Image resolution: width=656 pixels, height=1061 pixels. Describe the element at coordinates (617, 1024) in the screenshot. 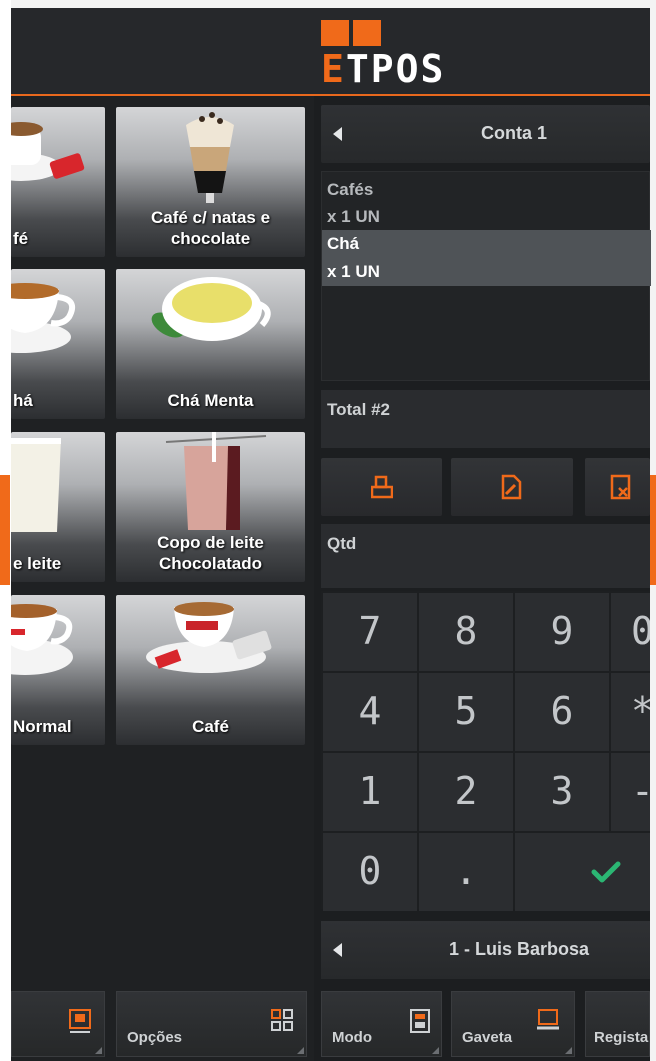

I see `register-button: Registar` at that location.